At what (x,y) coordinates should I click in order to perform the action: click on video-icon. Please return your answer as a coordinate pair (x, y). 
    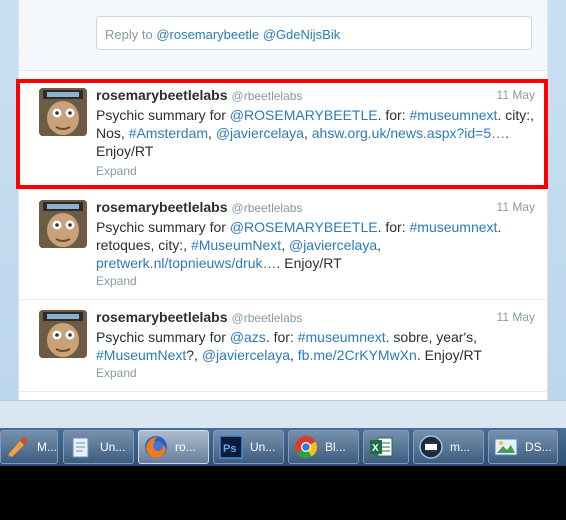
    Looking at the image, I should click on (431, 447).